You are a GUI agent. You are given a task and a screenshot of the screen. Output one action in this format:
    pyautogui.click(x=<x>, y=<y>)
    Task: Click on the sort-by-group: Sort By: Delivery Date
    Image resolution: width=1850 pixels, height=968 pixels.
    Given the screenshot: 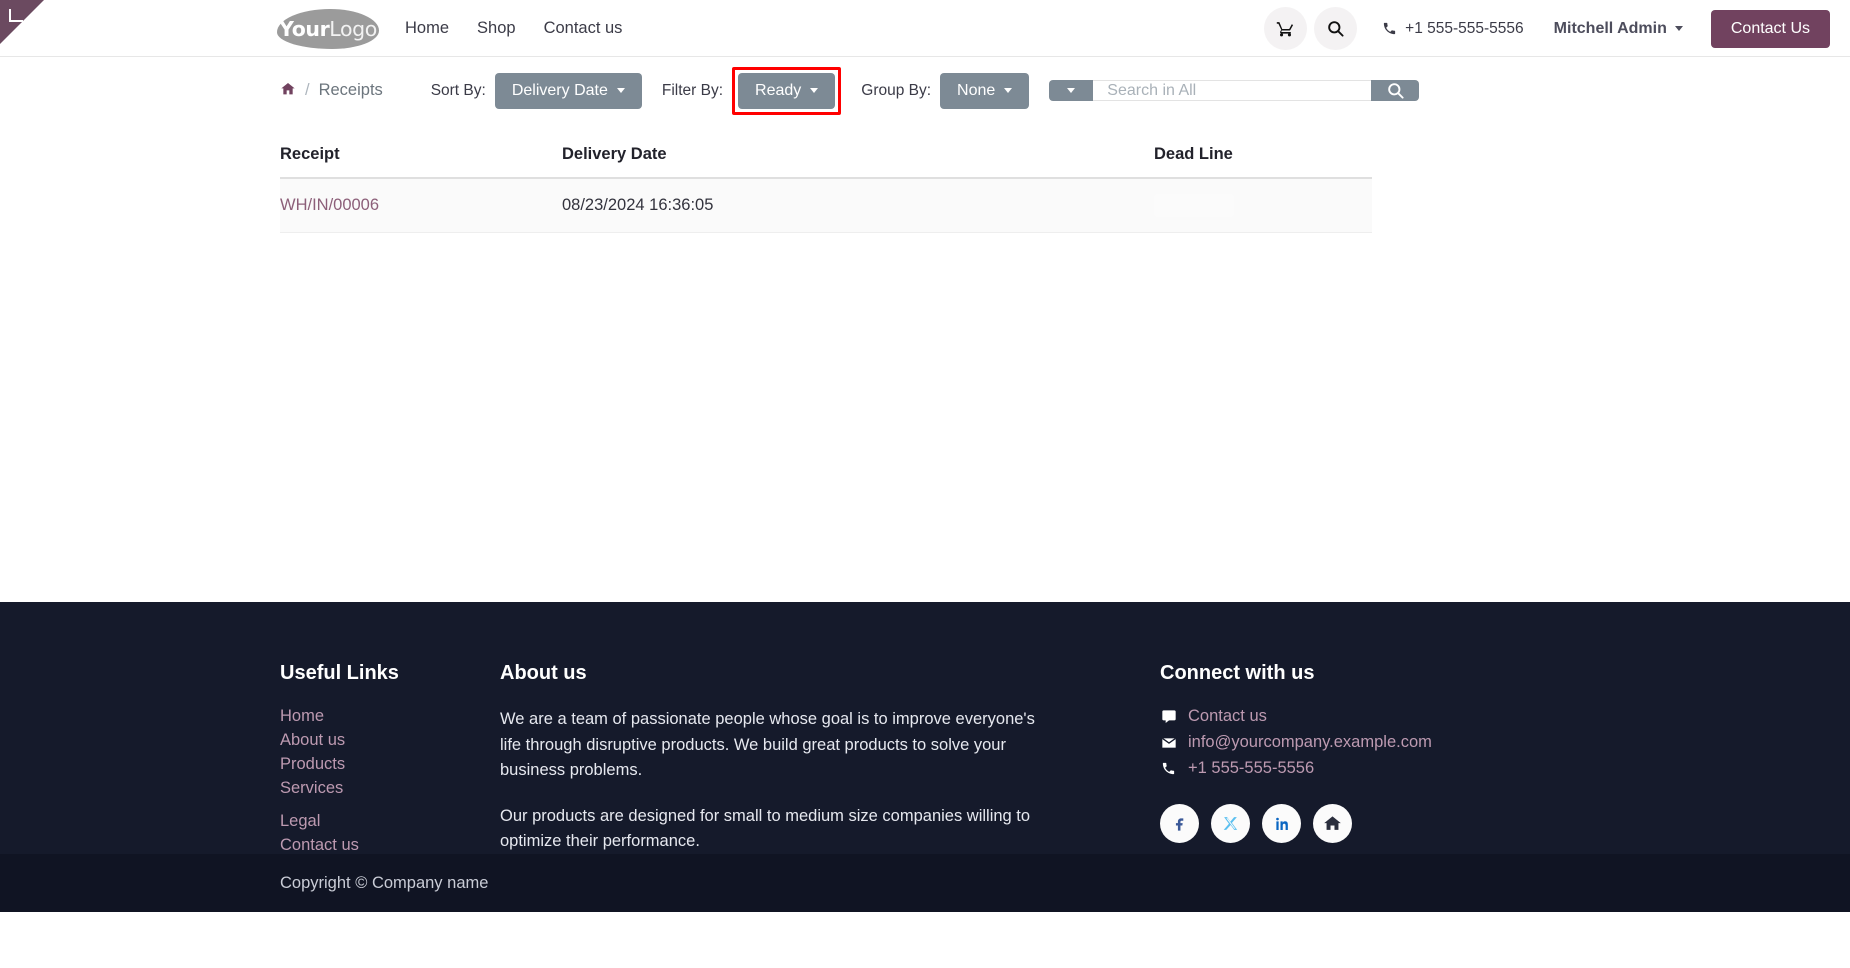 What is the action you would take?
    pyautogui.click(x=536, y=90)
    